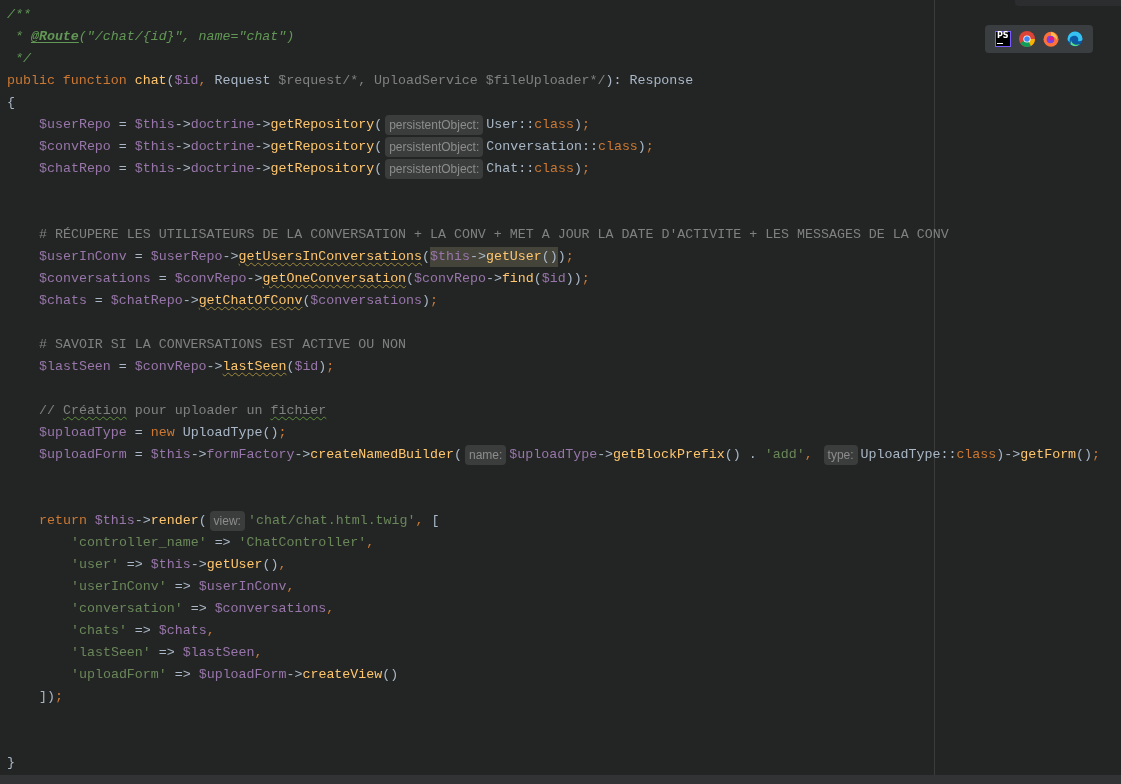  What do you see at coordinates (11, 763) in the screenshot?
I see `code-token: }` at bounding box center [11, 763].